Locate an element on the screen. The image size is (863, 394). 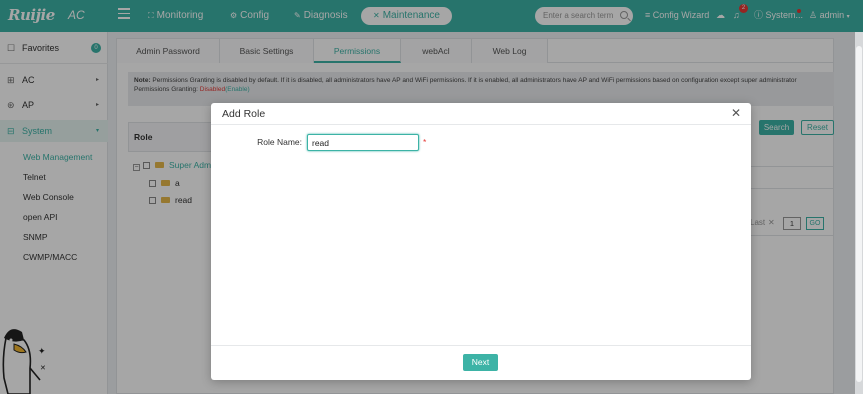
dialog-title: Add Role is located at coordinates (244, 114).